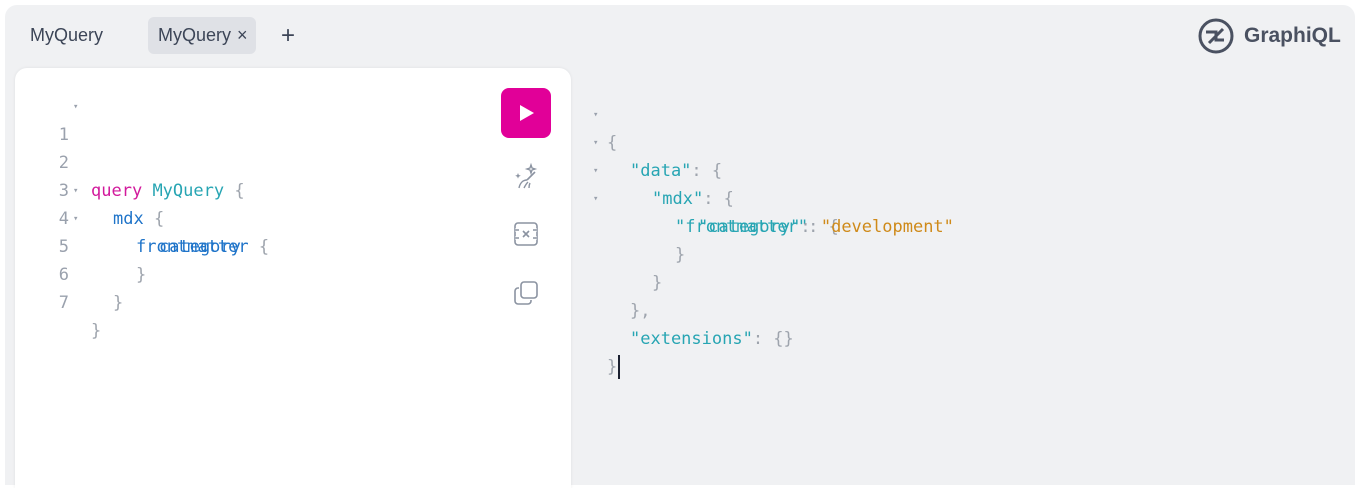 The image size is (1359, 488). I want to click on run-query-button, so click(526, 113).